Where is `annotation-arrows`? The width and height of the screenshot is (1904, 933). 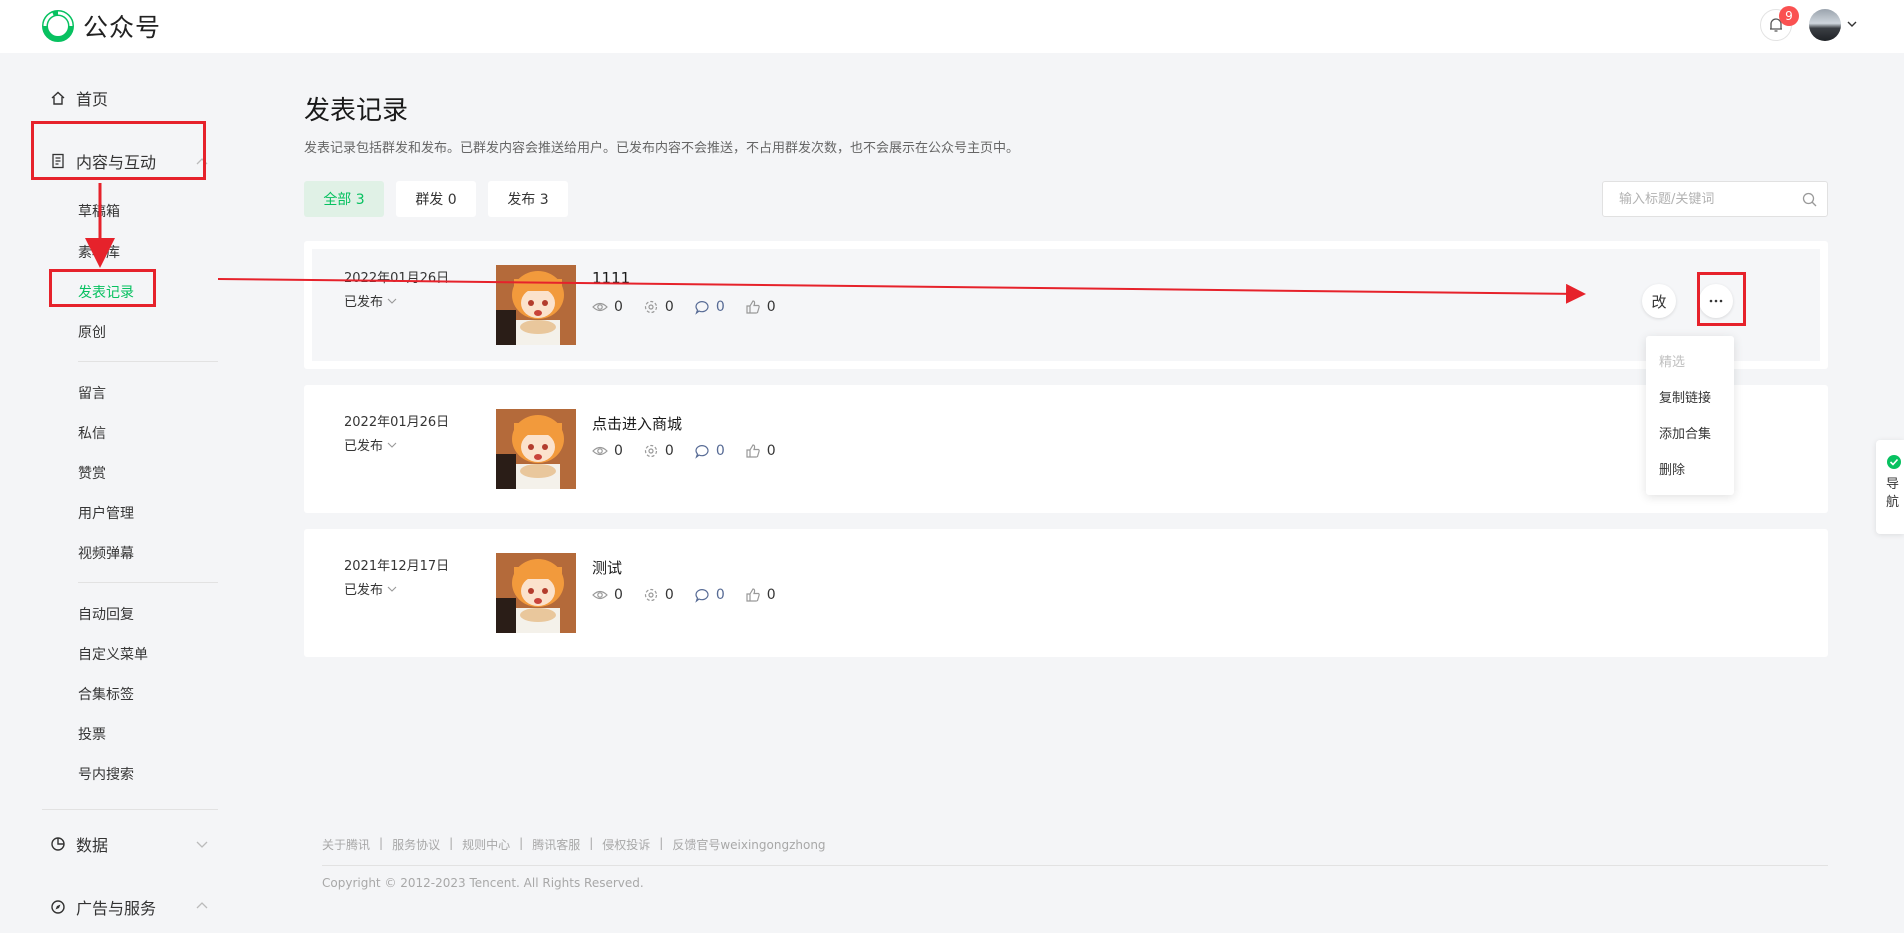
annotation-arrows is located at coordinates (835, 243).